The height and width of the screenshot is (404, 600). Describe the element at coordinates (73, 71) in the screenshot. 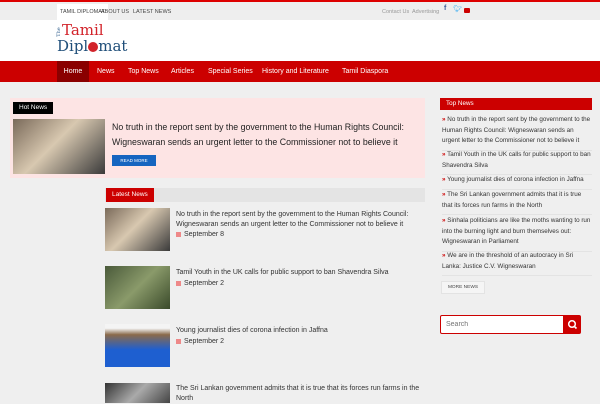

I see `nav-home: Home` at that location.